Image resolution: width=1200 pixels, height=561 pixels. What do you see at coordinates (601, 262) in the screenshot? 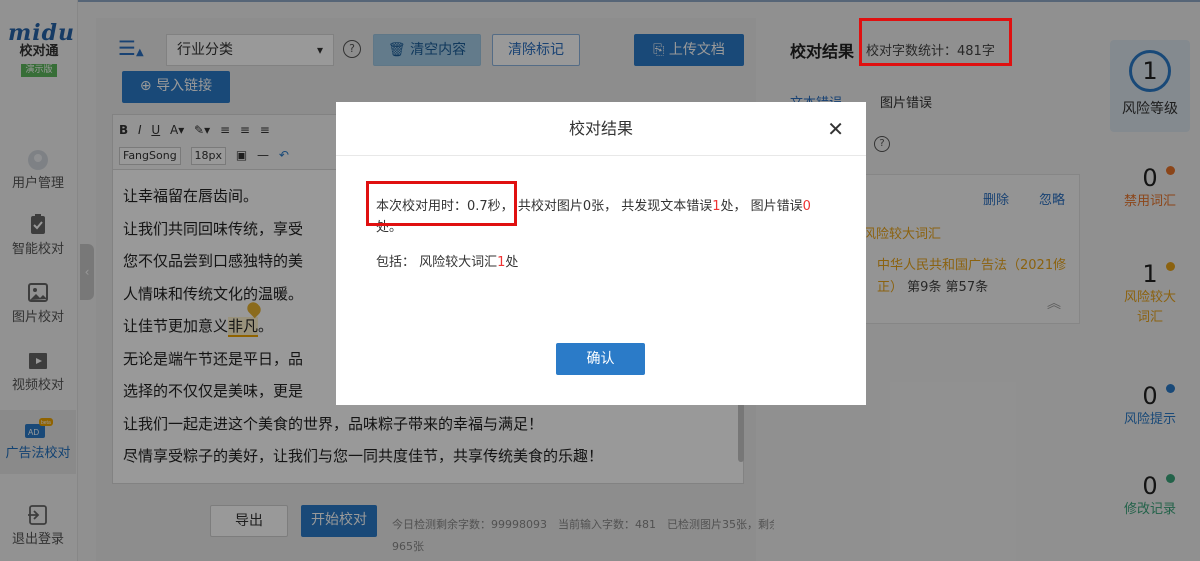
I see `dialog-includes: 包括： 风险较大词汇1处` at bounding box center [601, 262].